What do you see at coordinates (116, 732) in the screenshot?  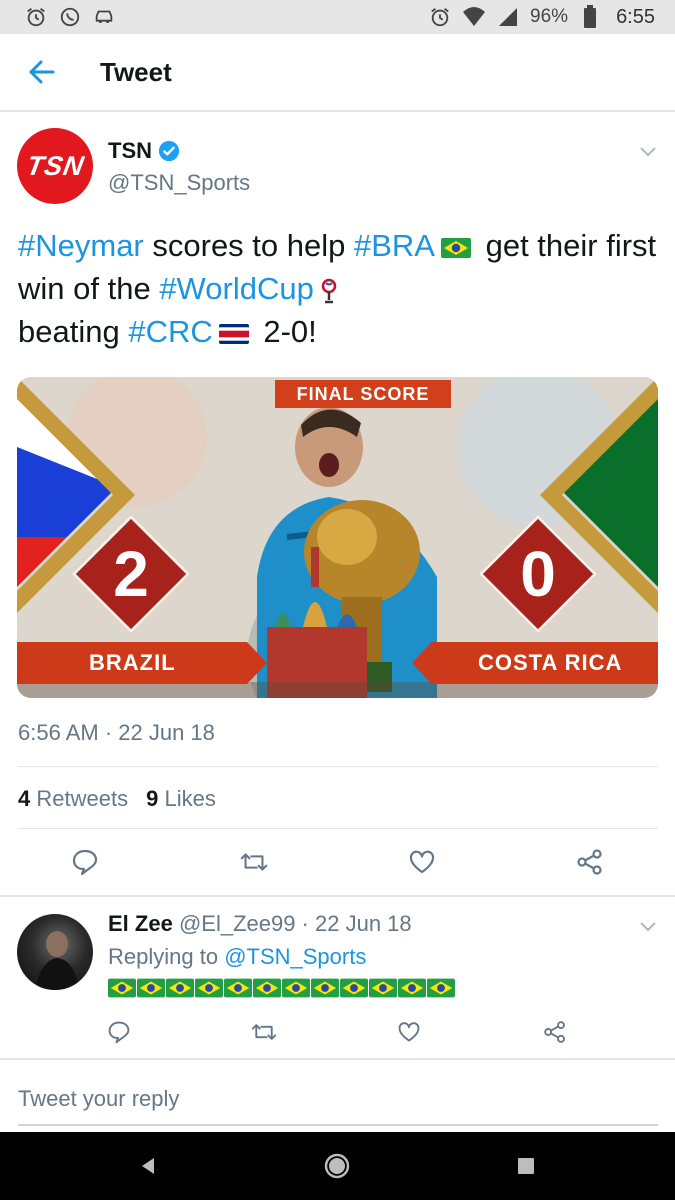 I see `tweet-timestamp: 6:56 AM · 22 Jun 18` at bounding box center [116, 732].